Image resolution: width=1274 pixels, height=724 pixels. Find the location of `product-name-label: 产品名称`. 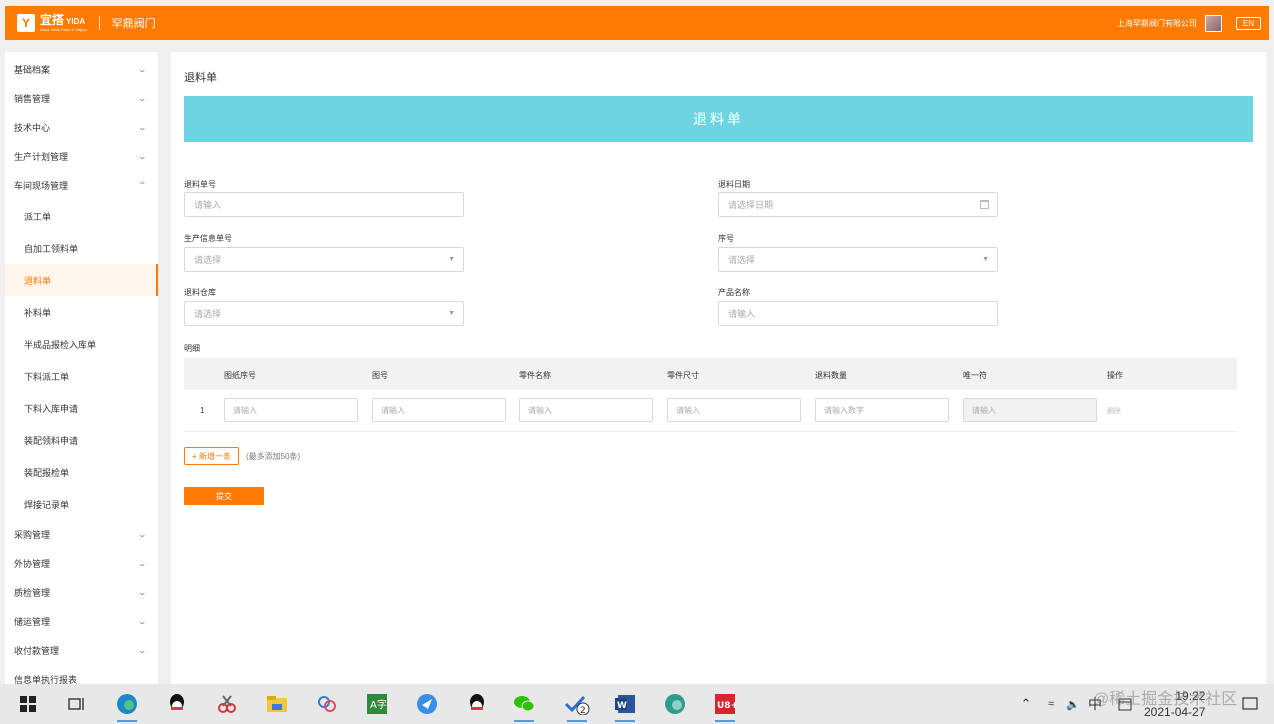

product-name-label: 产品名称 is located at coordinates (734, 292).